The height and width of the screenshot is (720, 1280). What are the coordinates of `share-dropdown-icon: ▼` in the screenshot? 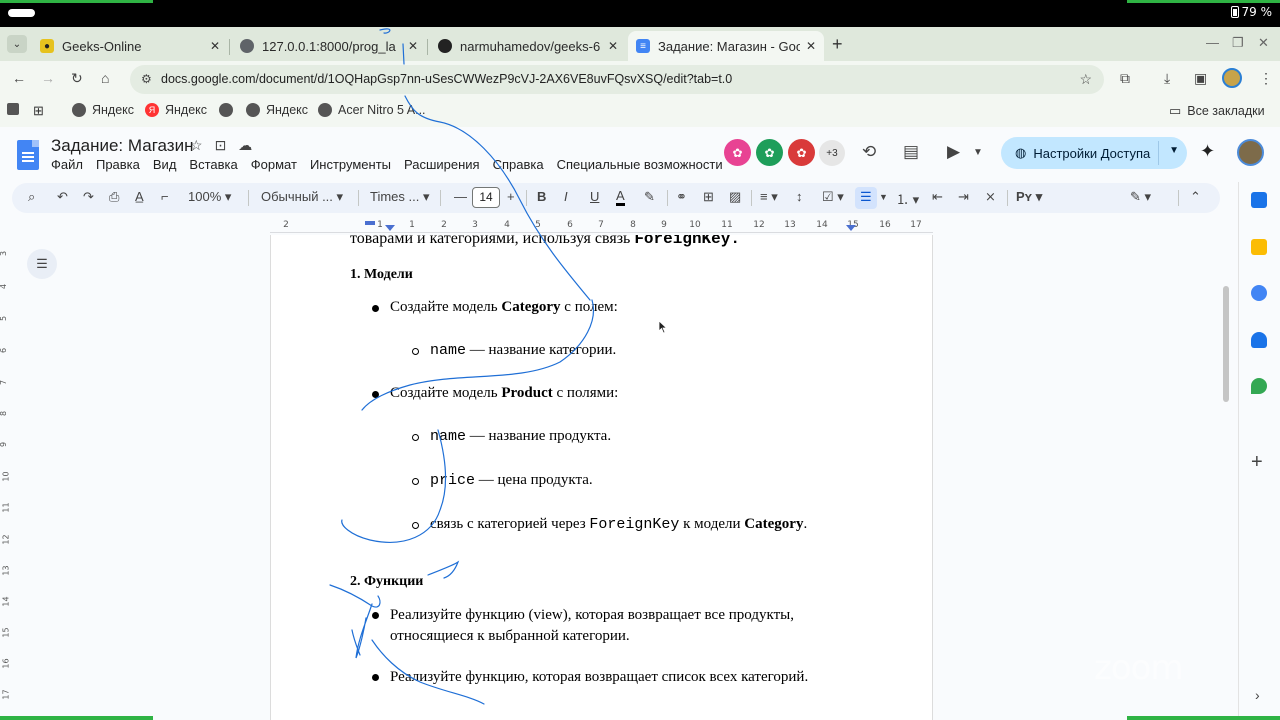 It's located at (1174, 150).